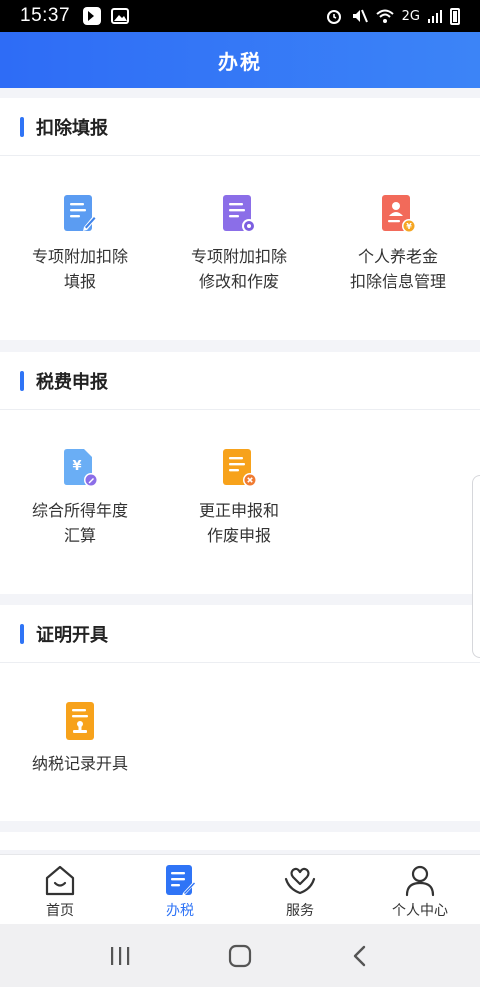 This screenshot has width=480, height=987. What do you see at coordinates (238, 523) in the screenshot?
I see `item-label: 更正申报和 作废申报` at bounding box center [238, 523].